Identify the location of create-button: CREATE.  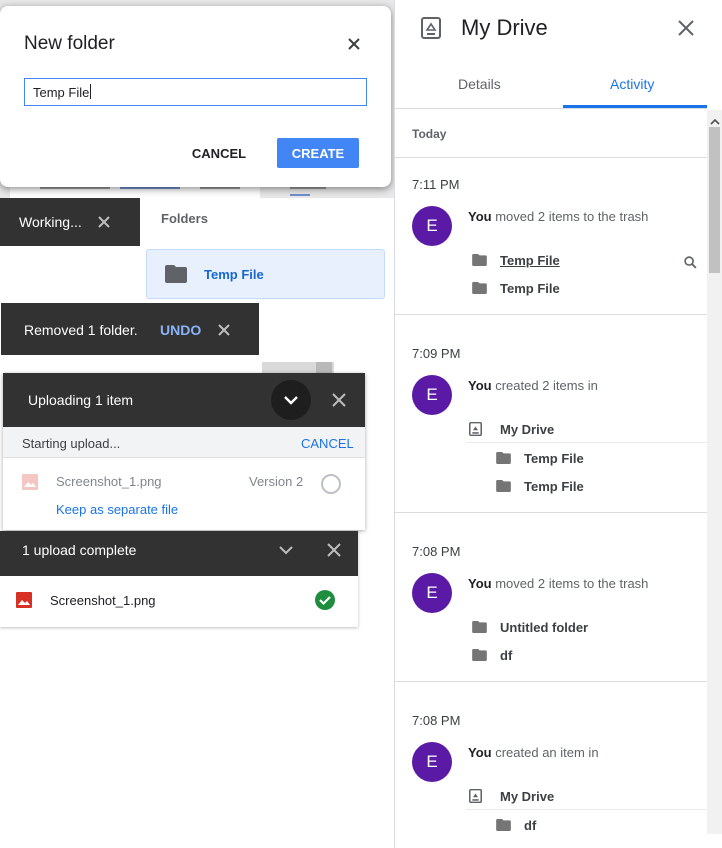
(318, 153).